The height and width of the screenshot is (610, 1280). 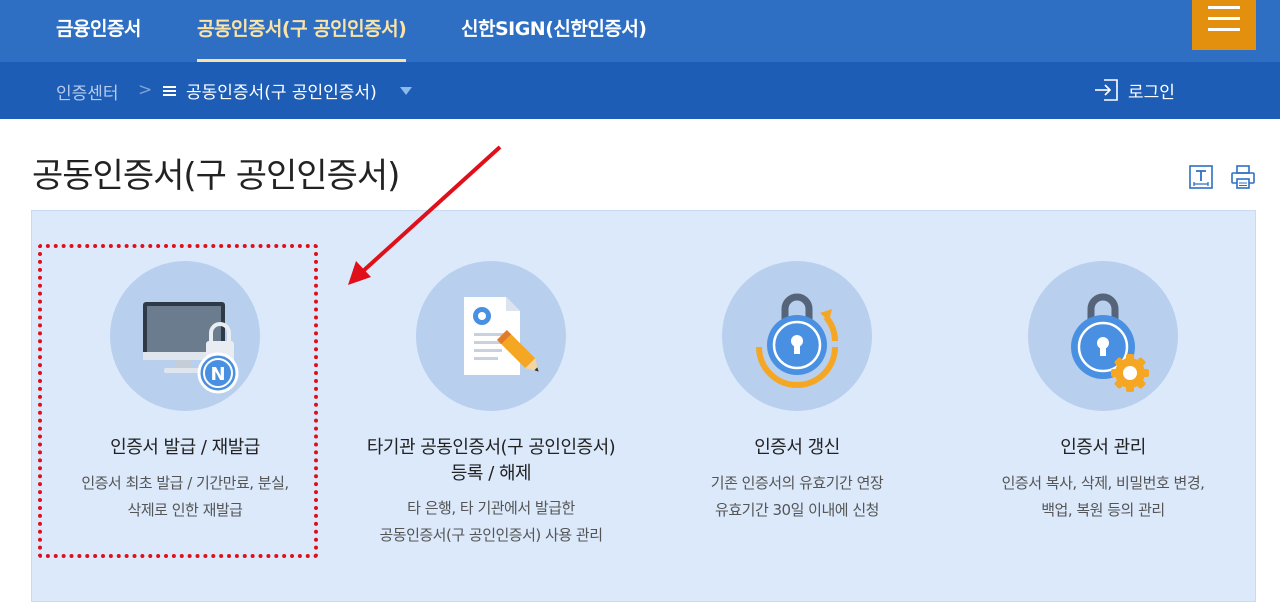 What do you see at coordinates (98, 31) in the screenshot?
I see `tab-financial-certificate: 금융인증서` at bounding box center [98, 31].